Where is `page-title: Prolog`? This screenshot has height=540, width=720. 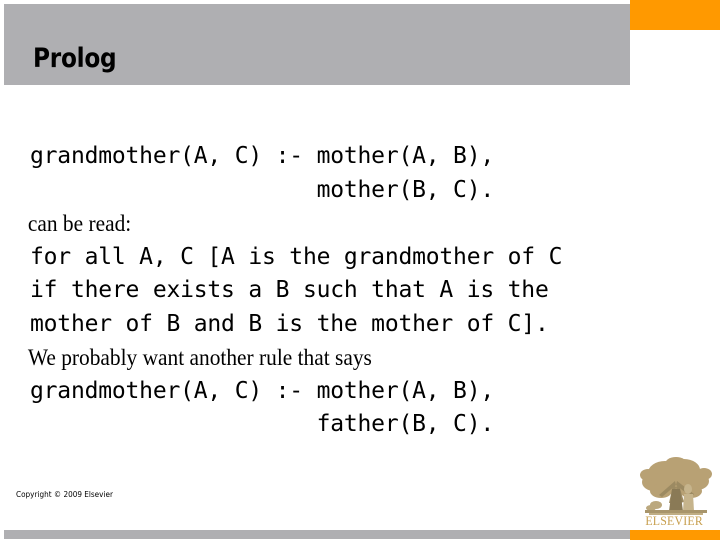 page-title: Prolog is located at coordinates (75, 58).